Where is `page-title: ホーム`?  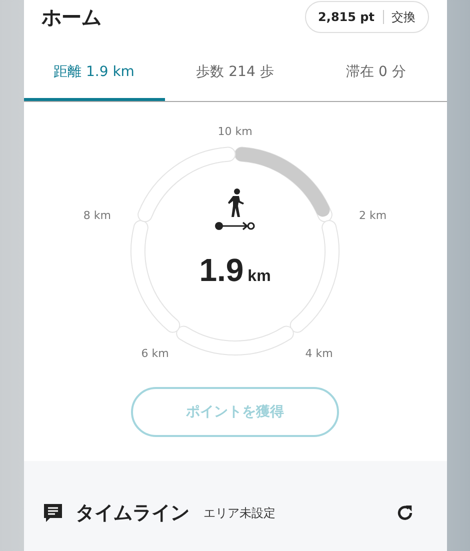
page-title: ホーム is located at coordinates (72, 17).